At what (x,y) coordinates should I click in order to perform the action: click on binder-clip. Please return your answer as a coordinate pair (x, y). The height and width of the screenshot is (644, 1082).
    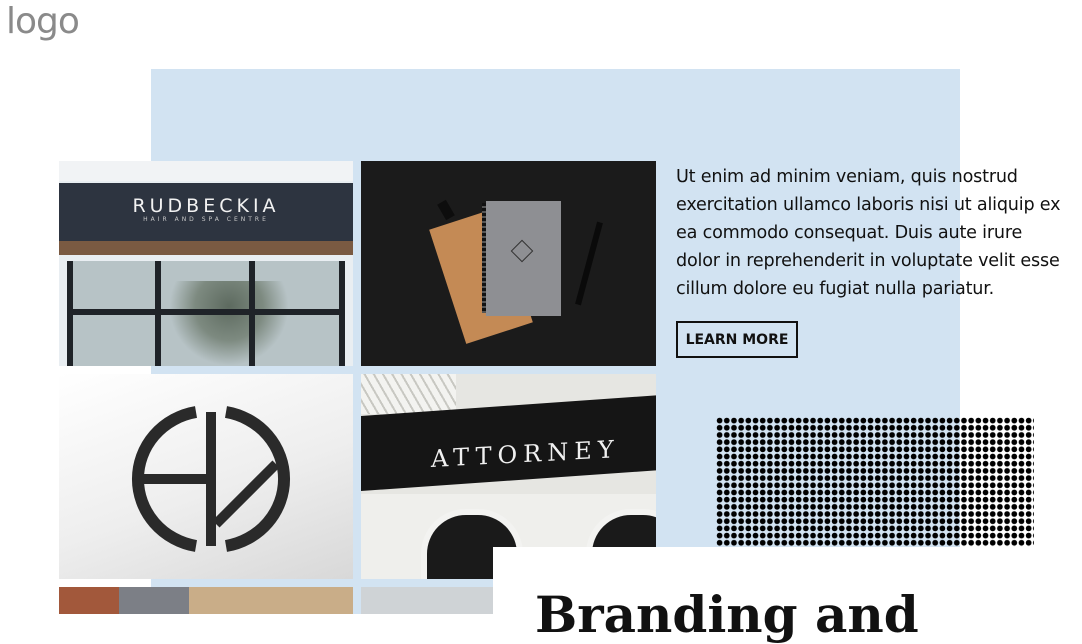
    Looking at the image, I should click on (446, 210).